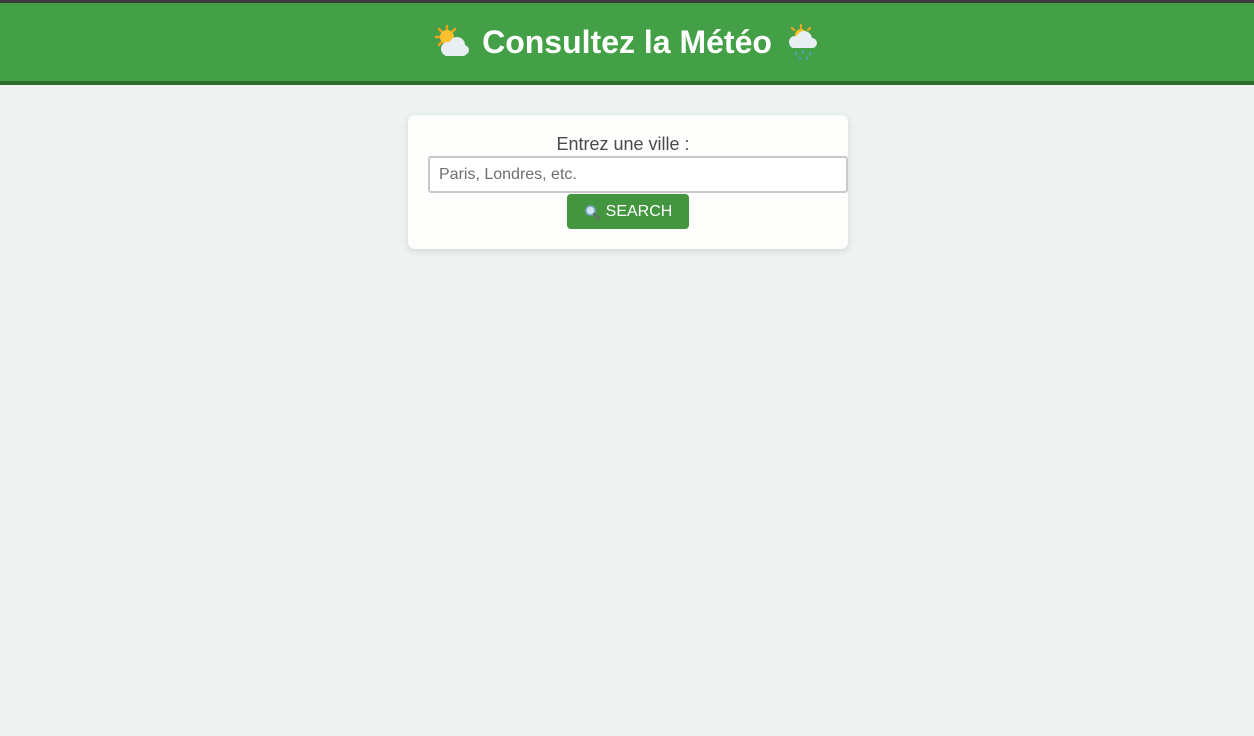 The width and height of the screenshot is (1254, 736). I want to click on city-search-input, so click(638, 174).